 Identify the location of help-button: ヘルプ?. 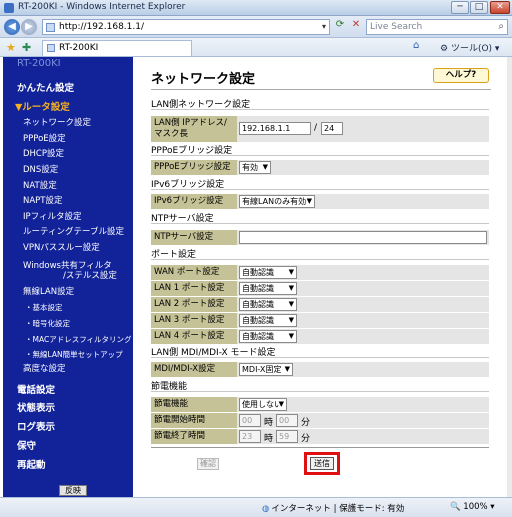
(461, 75).